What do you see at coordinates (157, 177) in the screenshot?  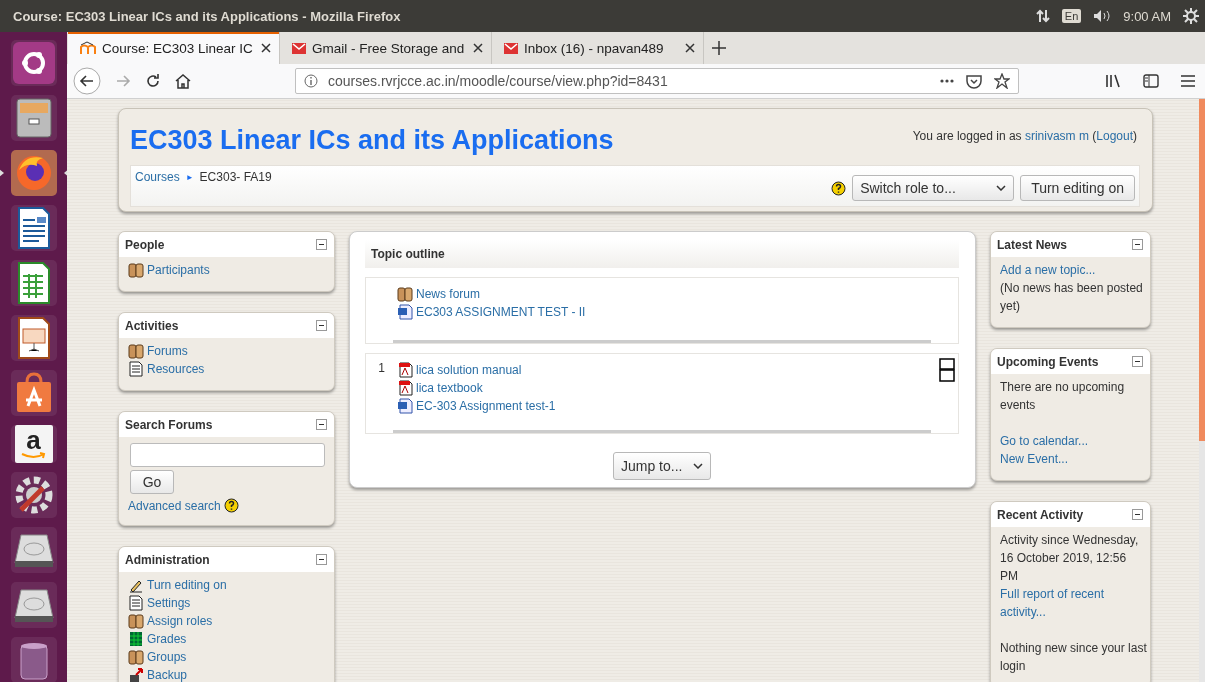 I see `breadcrumb-link: Courses` at bounding box center [157, 177].